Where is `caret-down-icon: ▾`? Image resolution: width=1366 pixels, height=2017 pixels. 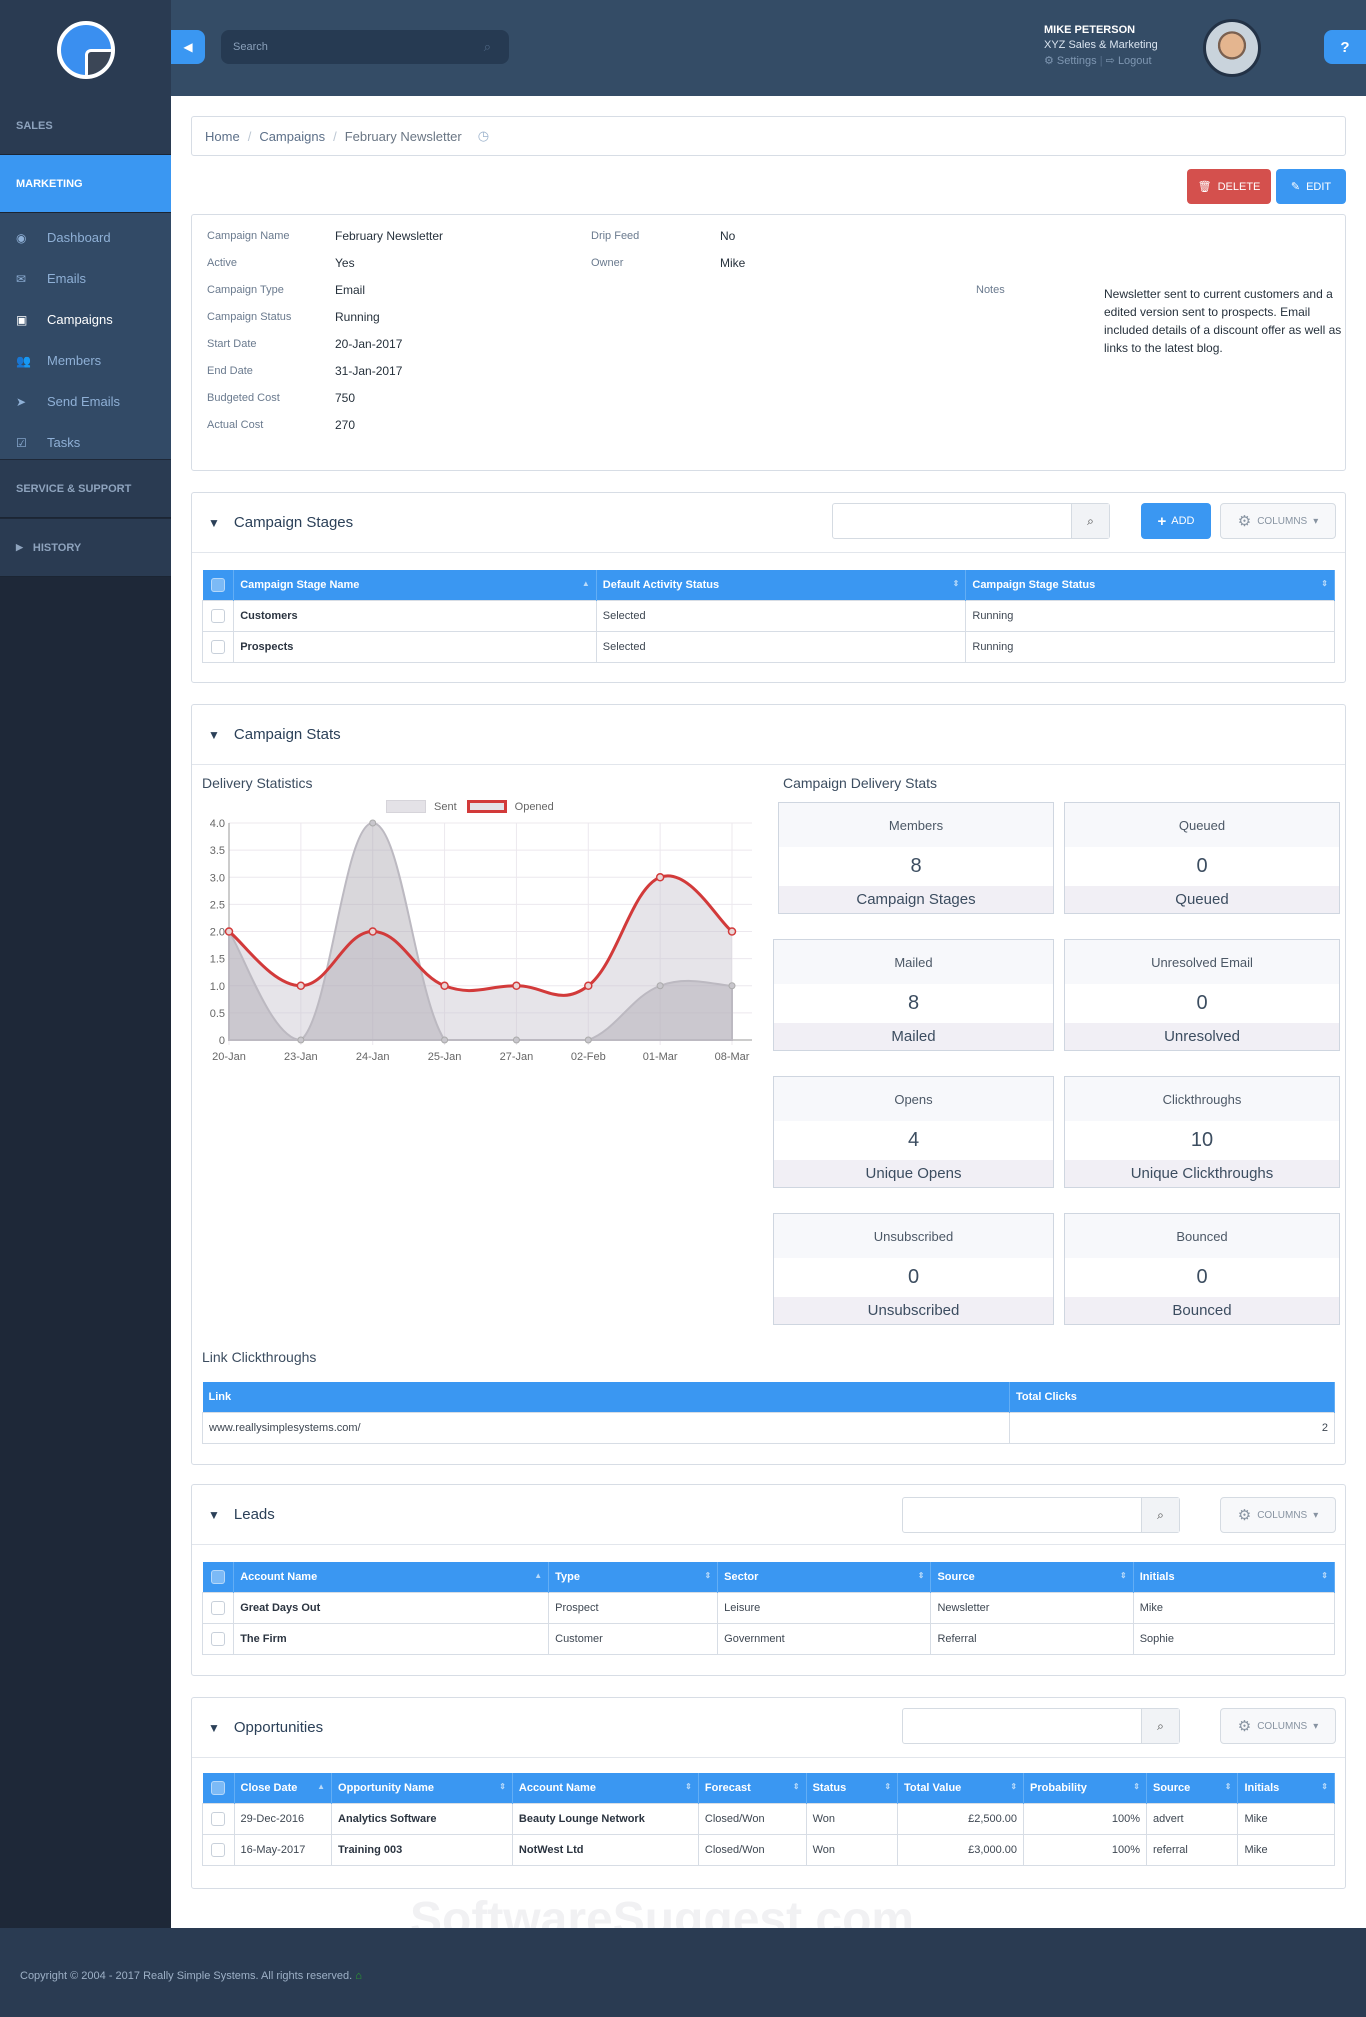 caret-down-icon: ▾ is located at coordinates (1316, 1515).